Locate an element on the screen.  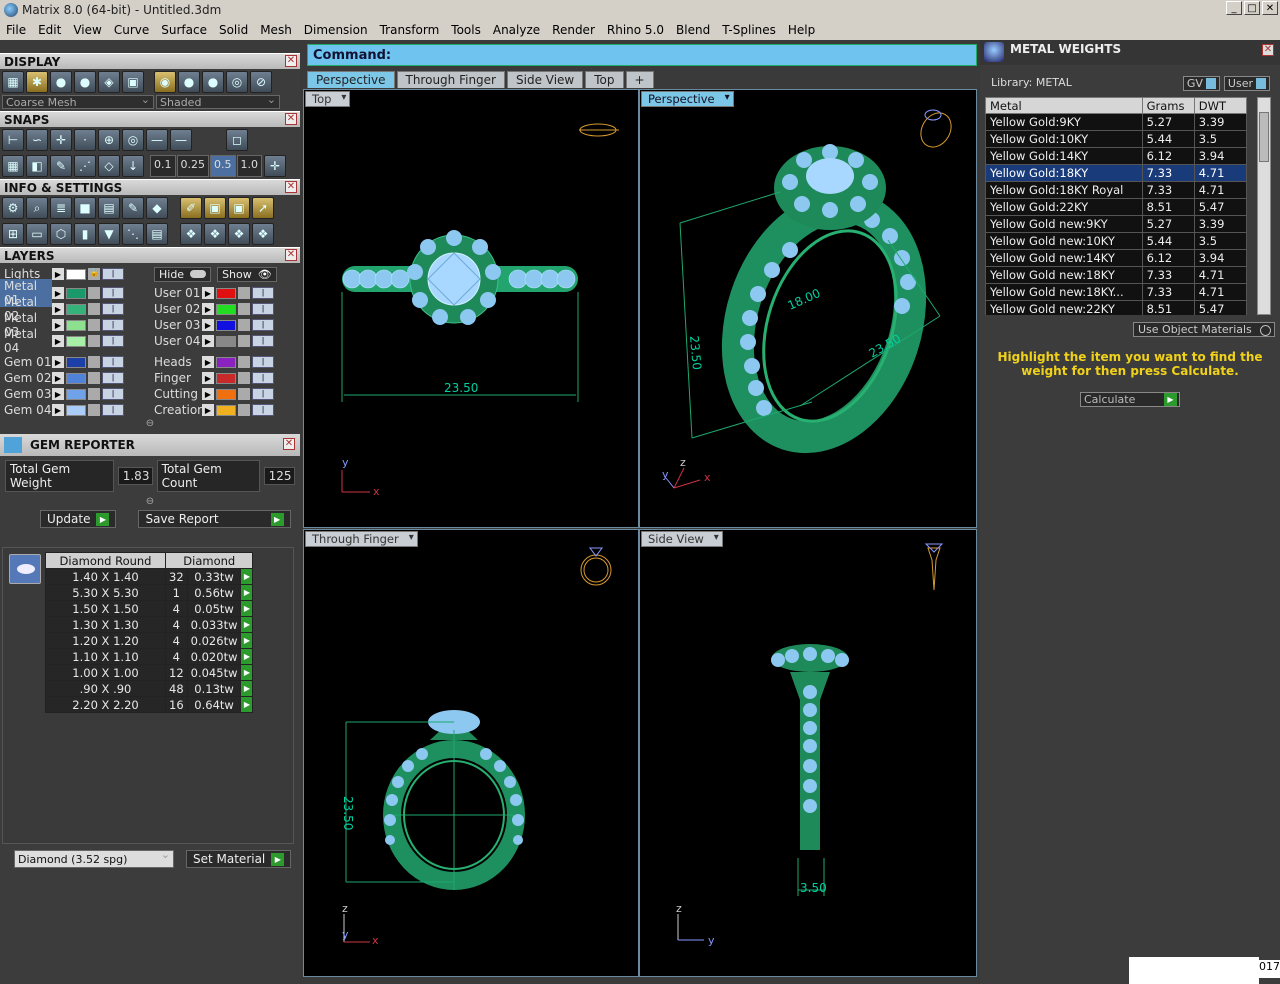
user-toggle: User is located at coordinates (1246, 83).